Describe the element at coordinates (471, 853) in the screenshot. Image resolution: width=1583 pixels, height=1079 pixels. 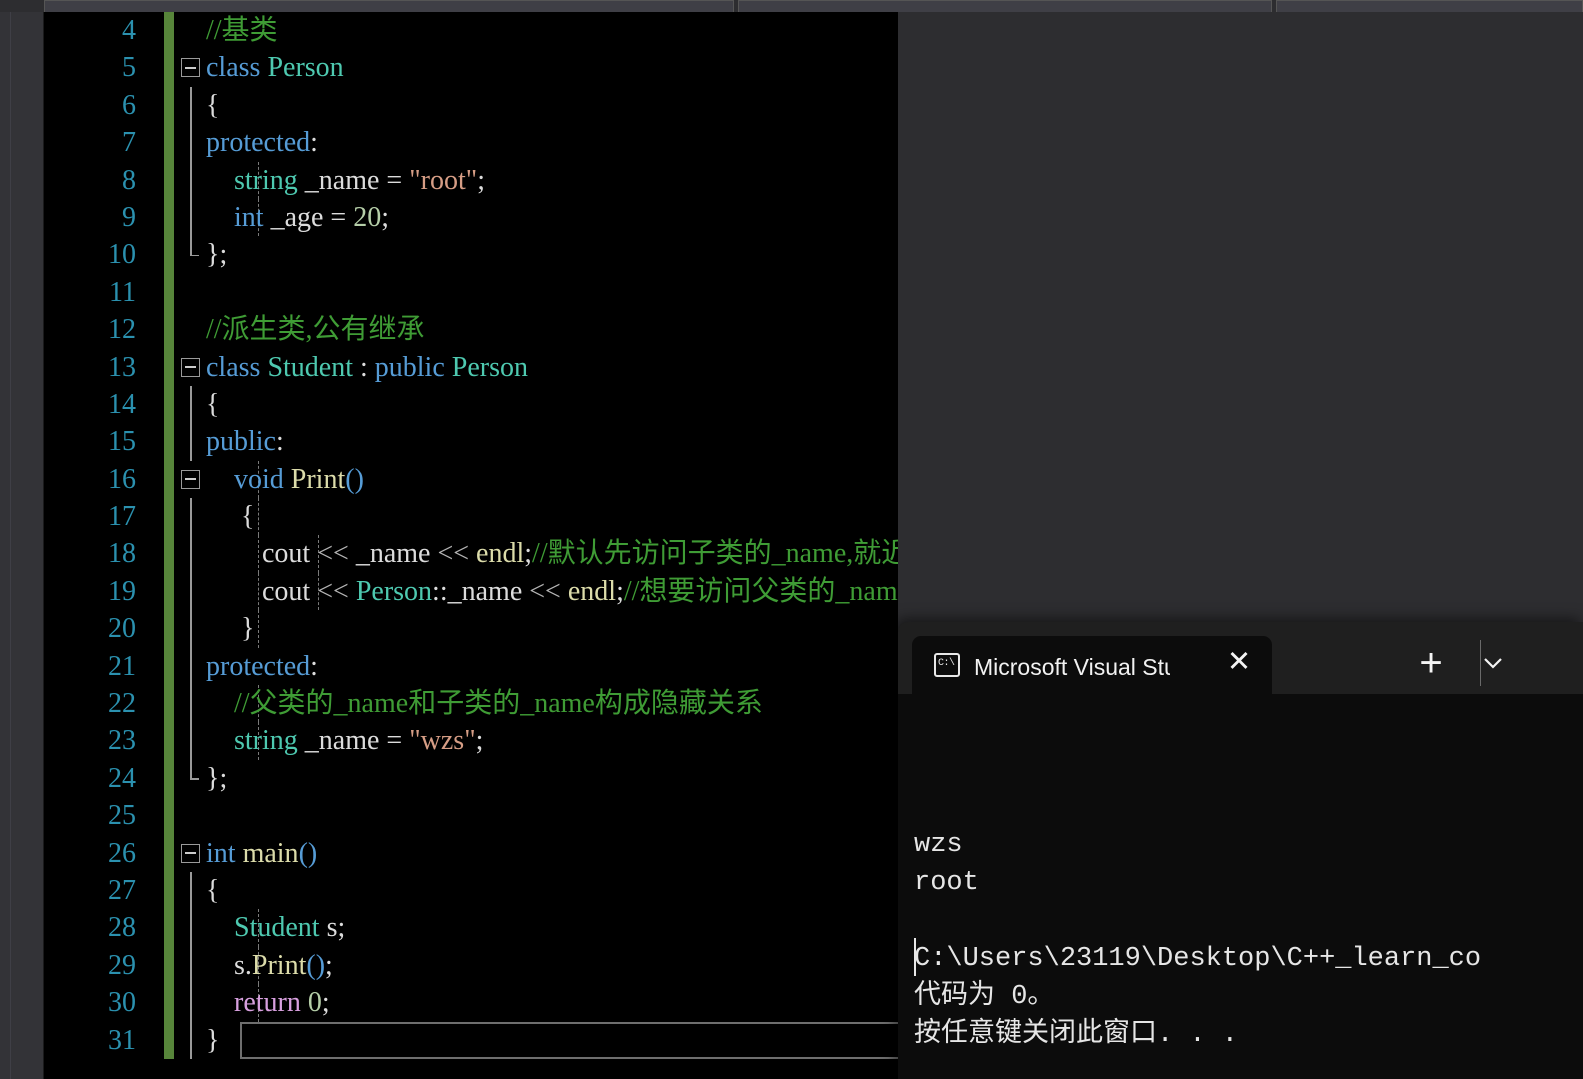
I see `code-line: 26 int main()` at that location.